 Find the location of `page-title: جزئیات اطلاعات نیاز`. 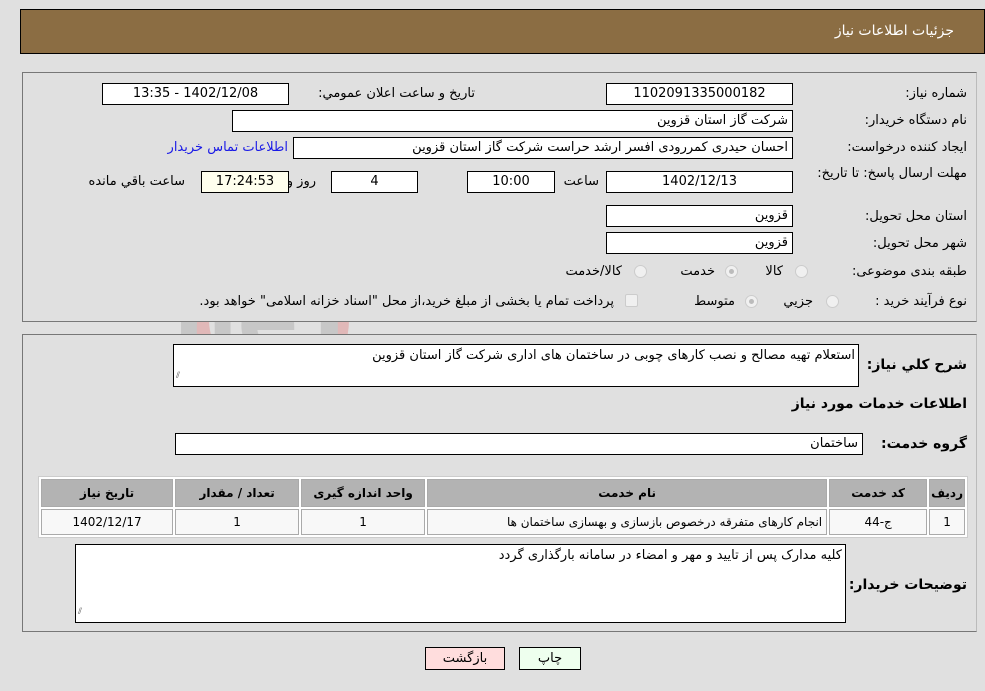

page-title: جزئیات اطلاعات نیاز is located at coordinates (894, 31).